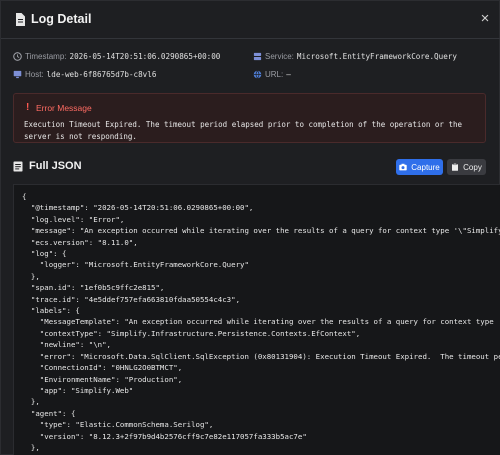 The image size is (500, 455). I want to click on clock-icon, so click(17, 56).